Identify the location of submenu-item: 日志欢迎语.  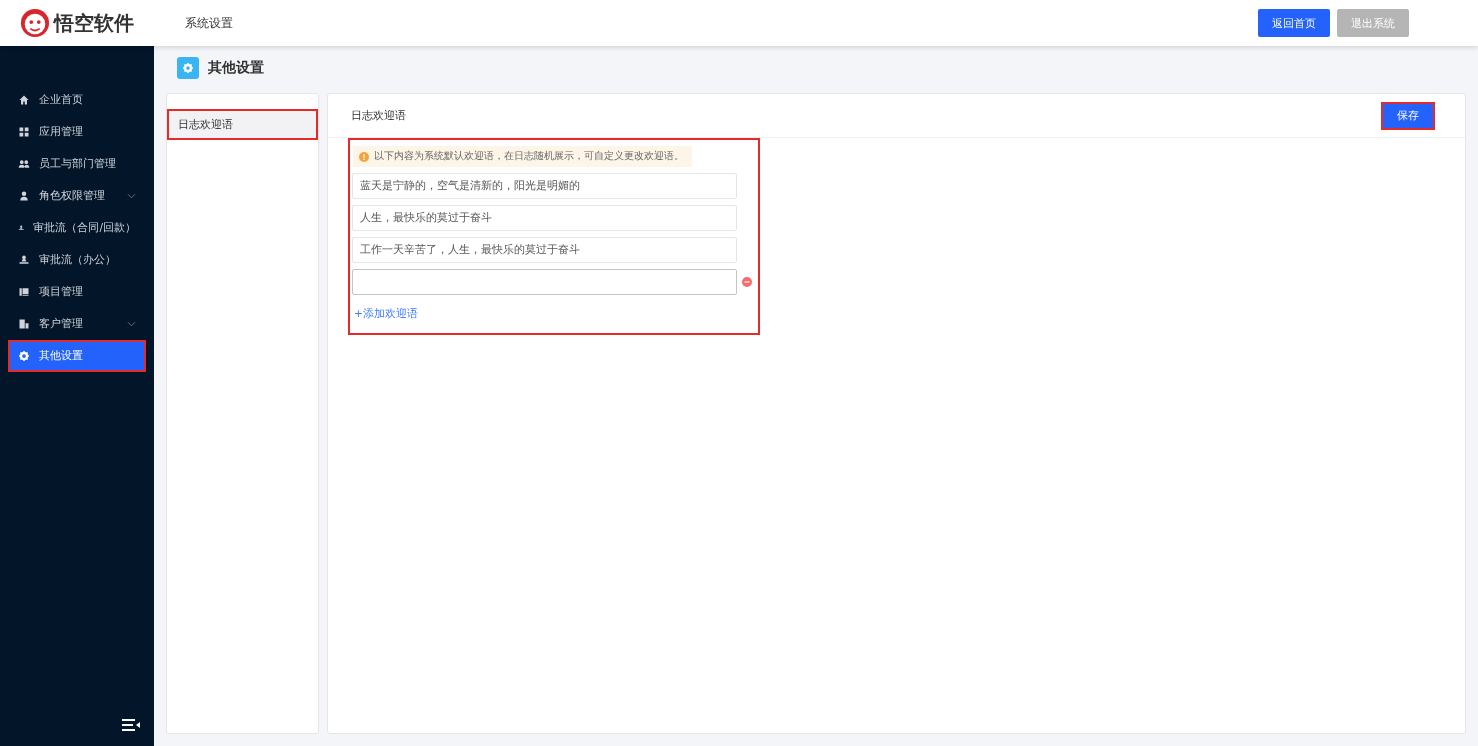
(242, 124).